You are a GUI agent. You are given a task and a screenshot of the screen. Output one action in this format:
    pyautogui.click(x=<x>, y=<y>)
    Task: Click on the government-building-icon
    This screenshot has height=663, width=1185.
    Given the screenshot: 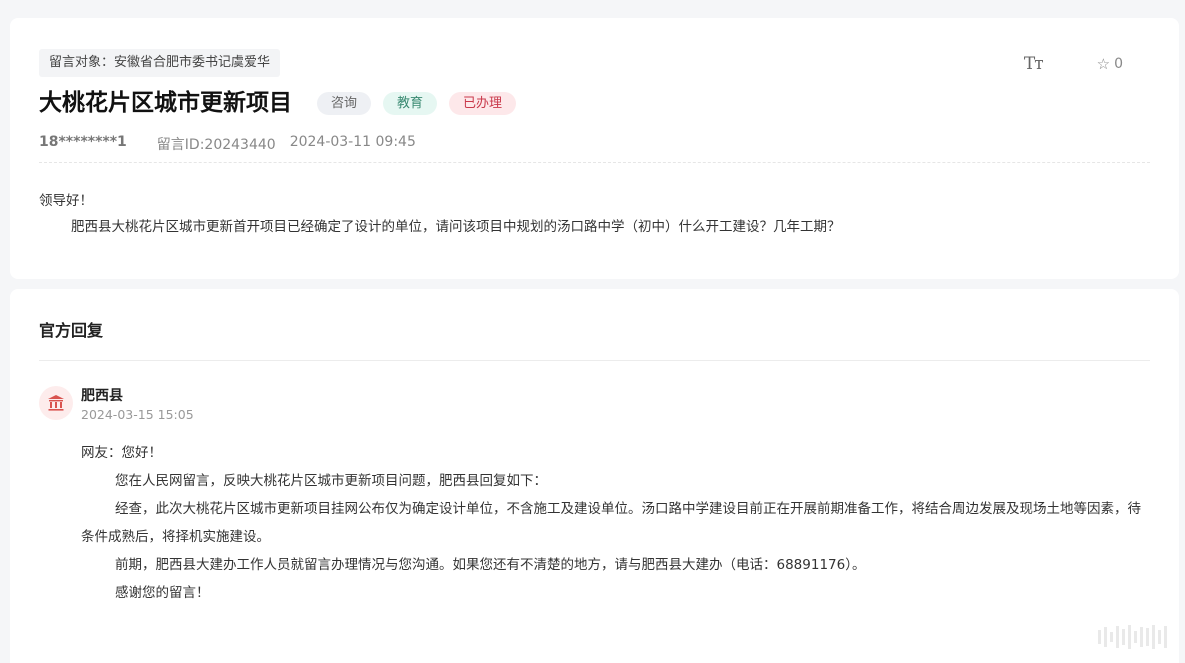 What is the action you would take?
    pyautogui.click(x=56, y=403)
    